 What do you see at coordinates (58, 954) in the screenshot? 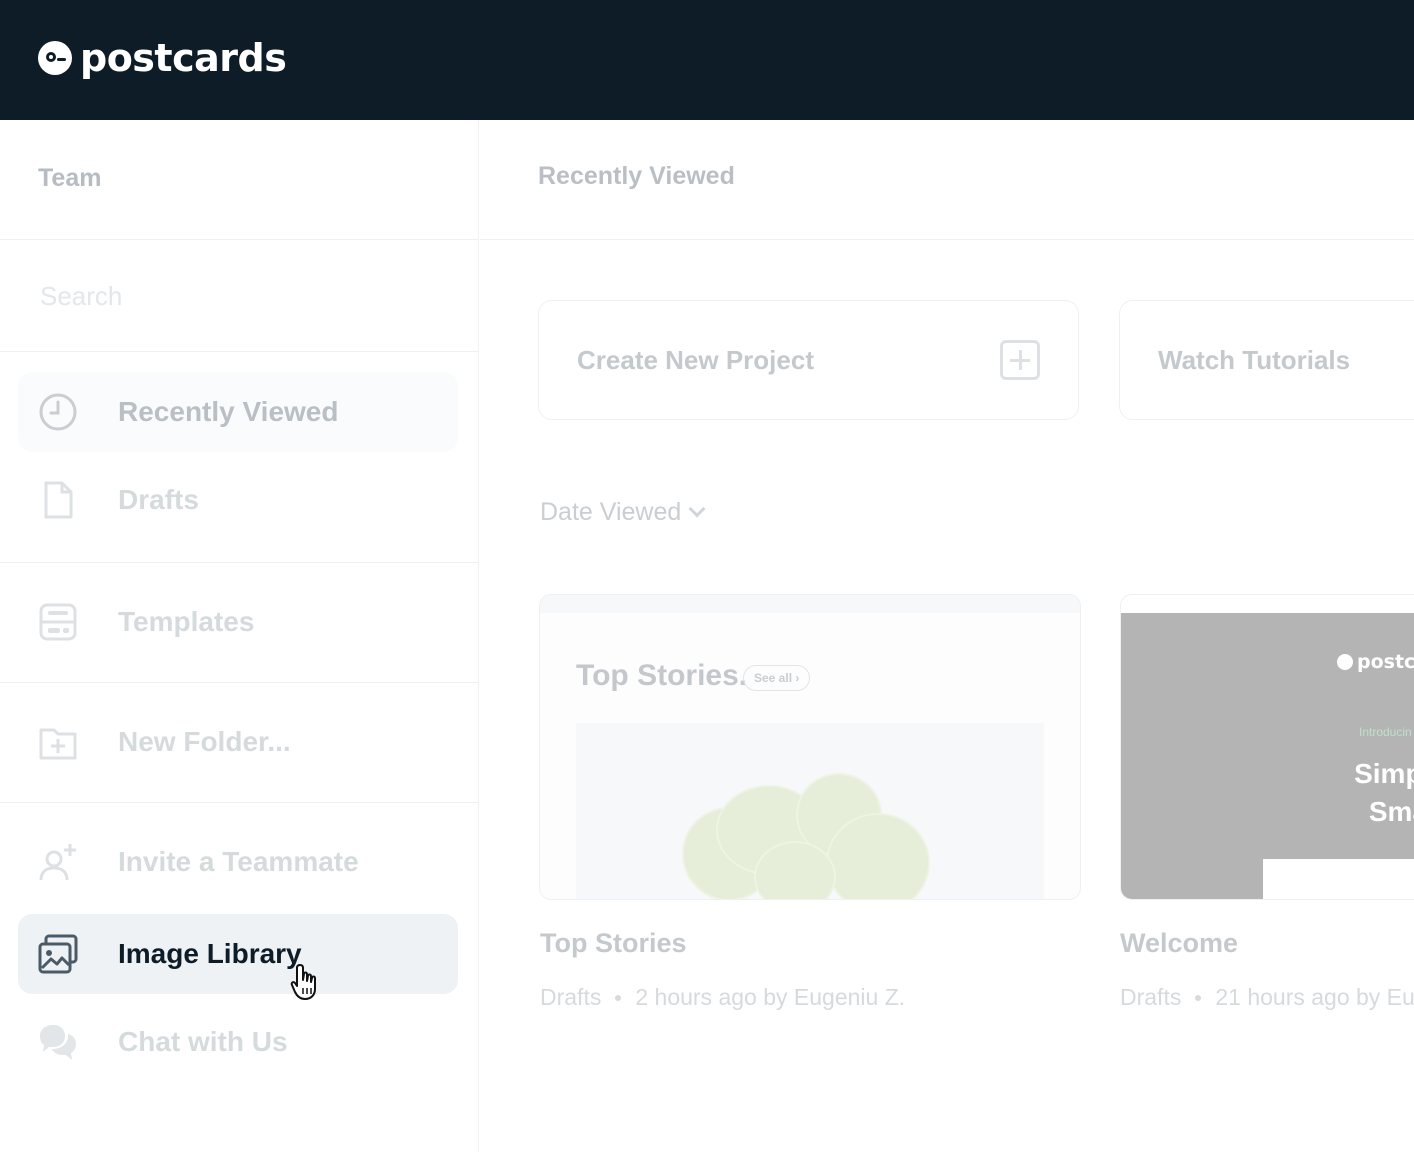
I see `image-library-icon` at bounding box center [58, 954].